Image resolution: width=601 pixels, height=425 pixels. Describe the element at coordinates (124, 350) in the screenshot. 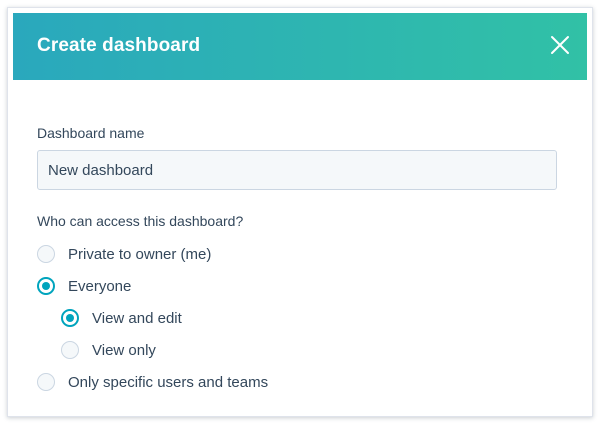

I see `radio-label: View only` at that location.